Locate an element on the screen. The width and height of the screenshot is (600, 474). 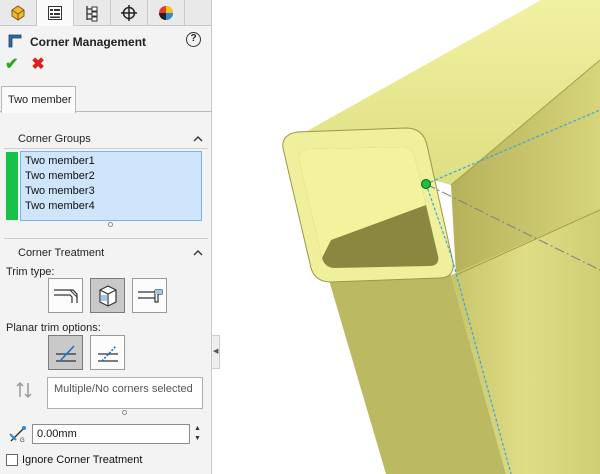
property-manager-tab is located at coordinates (55, 13).